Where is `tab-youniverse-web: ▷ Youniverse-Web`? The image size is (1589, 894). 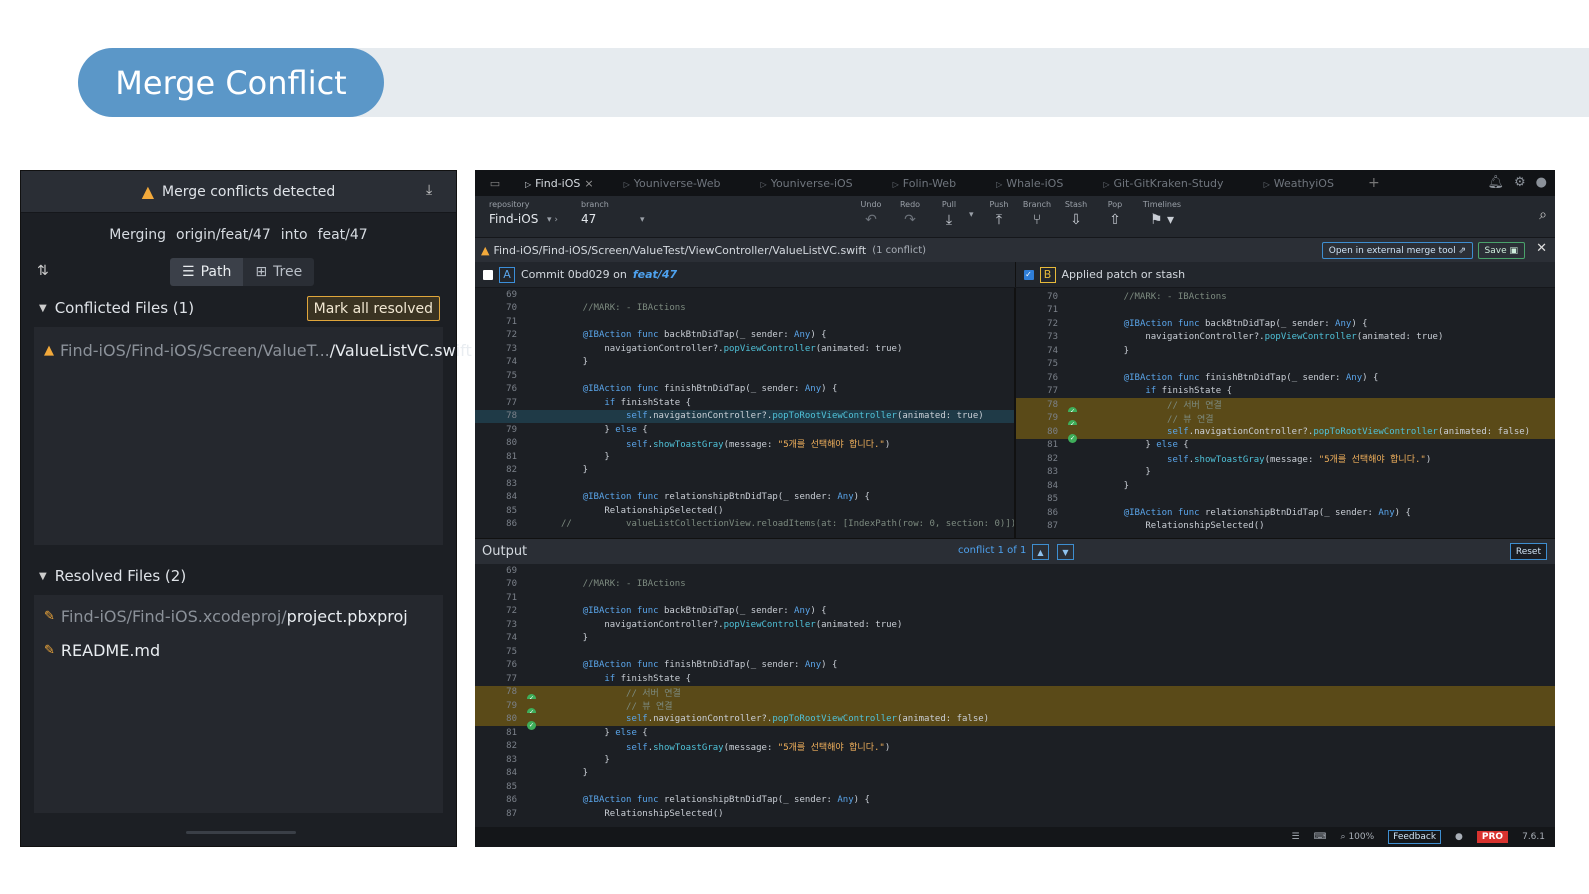 tab-youniverse-web: ▷ Youniverse-Web is located at coordinates (682, 183).